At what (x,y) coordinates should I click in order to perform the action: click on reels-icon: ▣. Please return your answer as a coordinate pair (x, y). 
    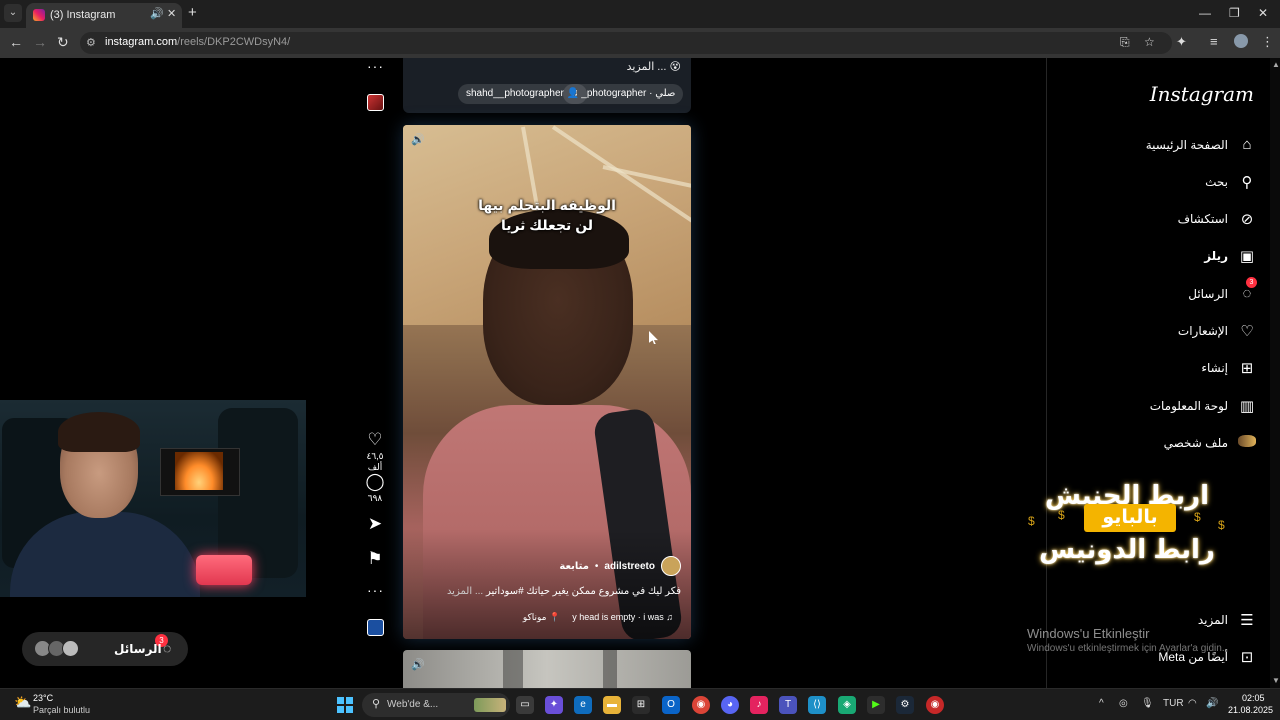
    Looking at the image, I should click on (1247, 256).